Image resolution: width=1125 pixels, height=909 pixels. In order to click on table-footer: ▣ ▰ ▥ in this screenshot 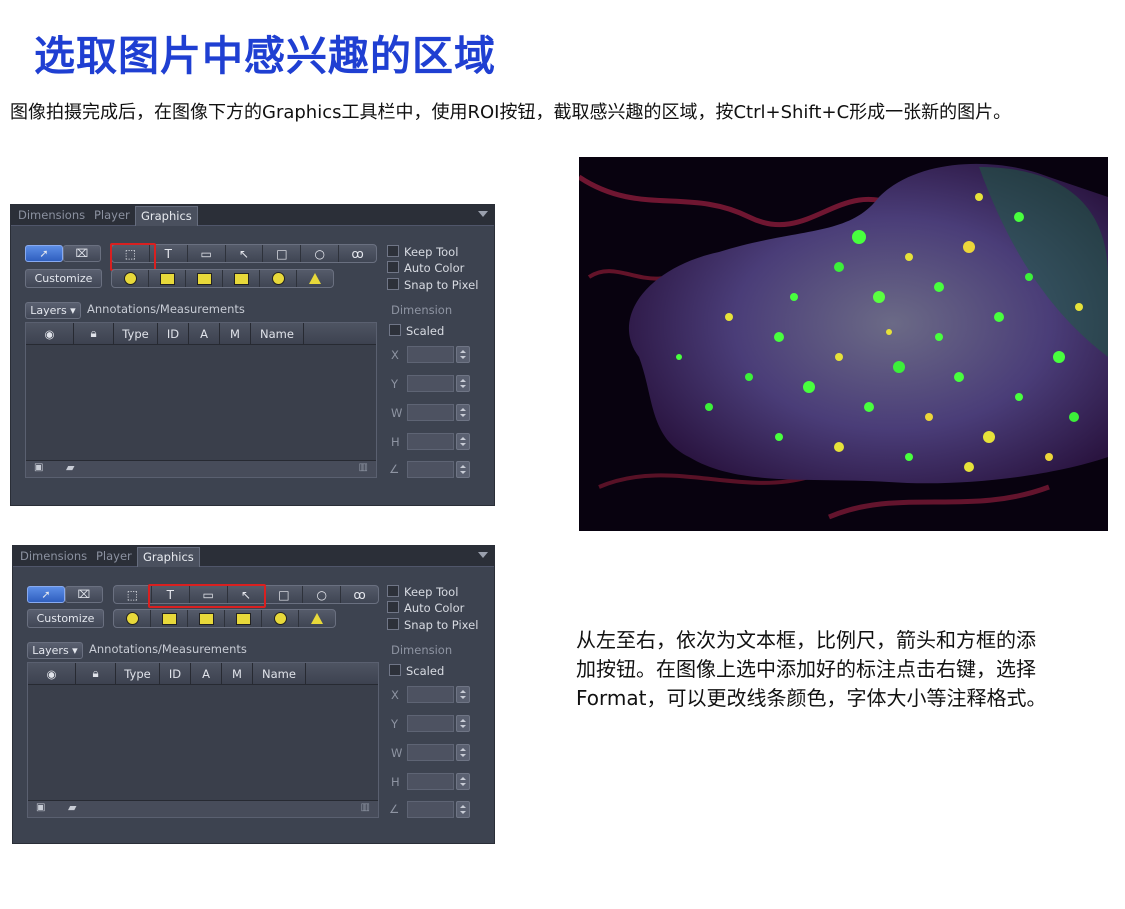, I will do `click(201, 468)`.